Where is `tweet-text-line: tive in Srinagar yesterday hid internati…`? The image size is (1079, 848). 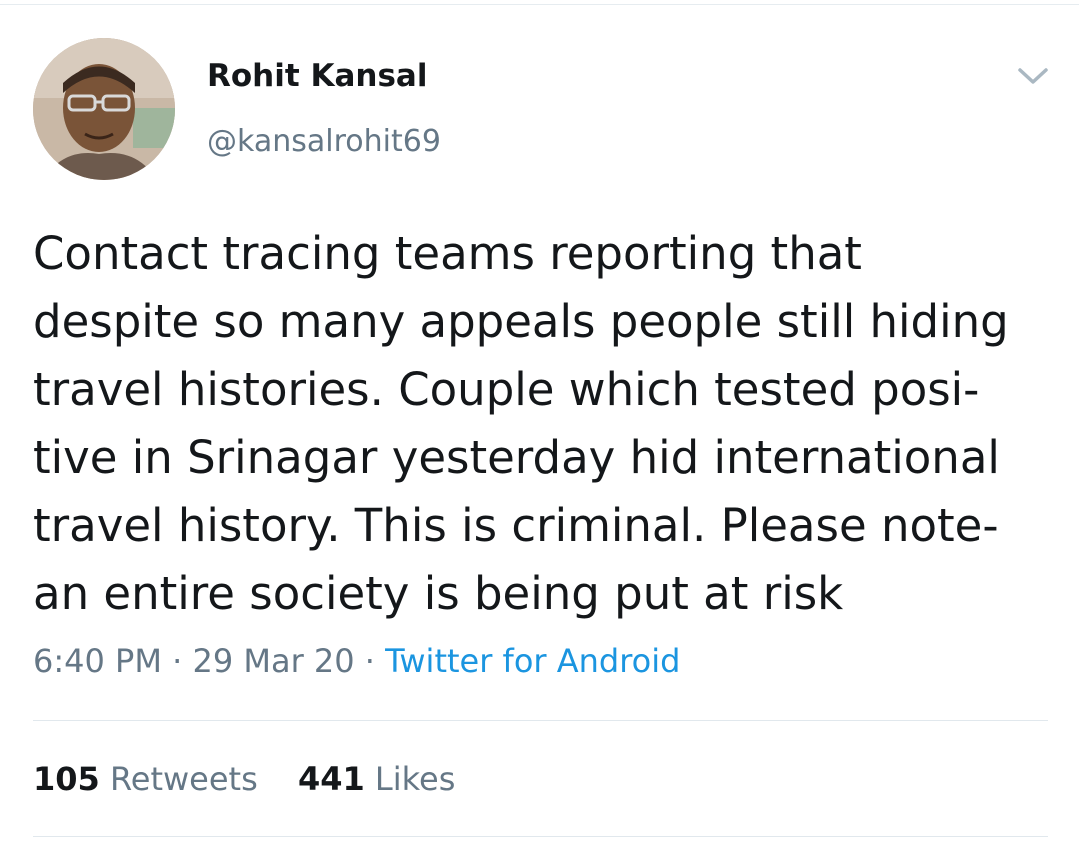
tweet-text-line: tive in Srinagar yesterday hid internati… is located at coordinates (516, 457).